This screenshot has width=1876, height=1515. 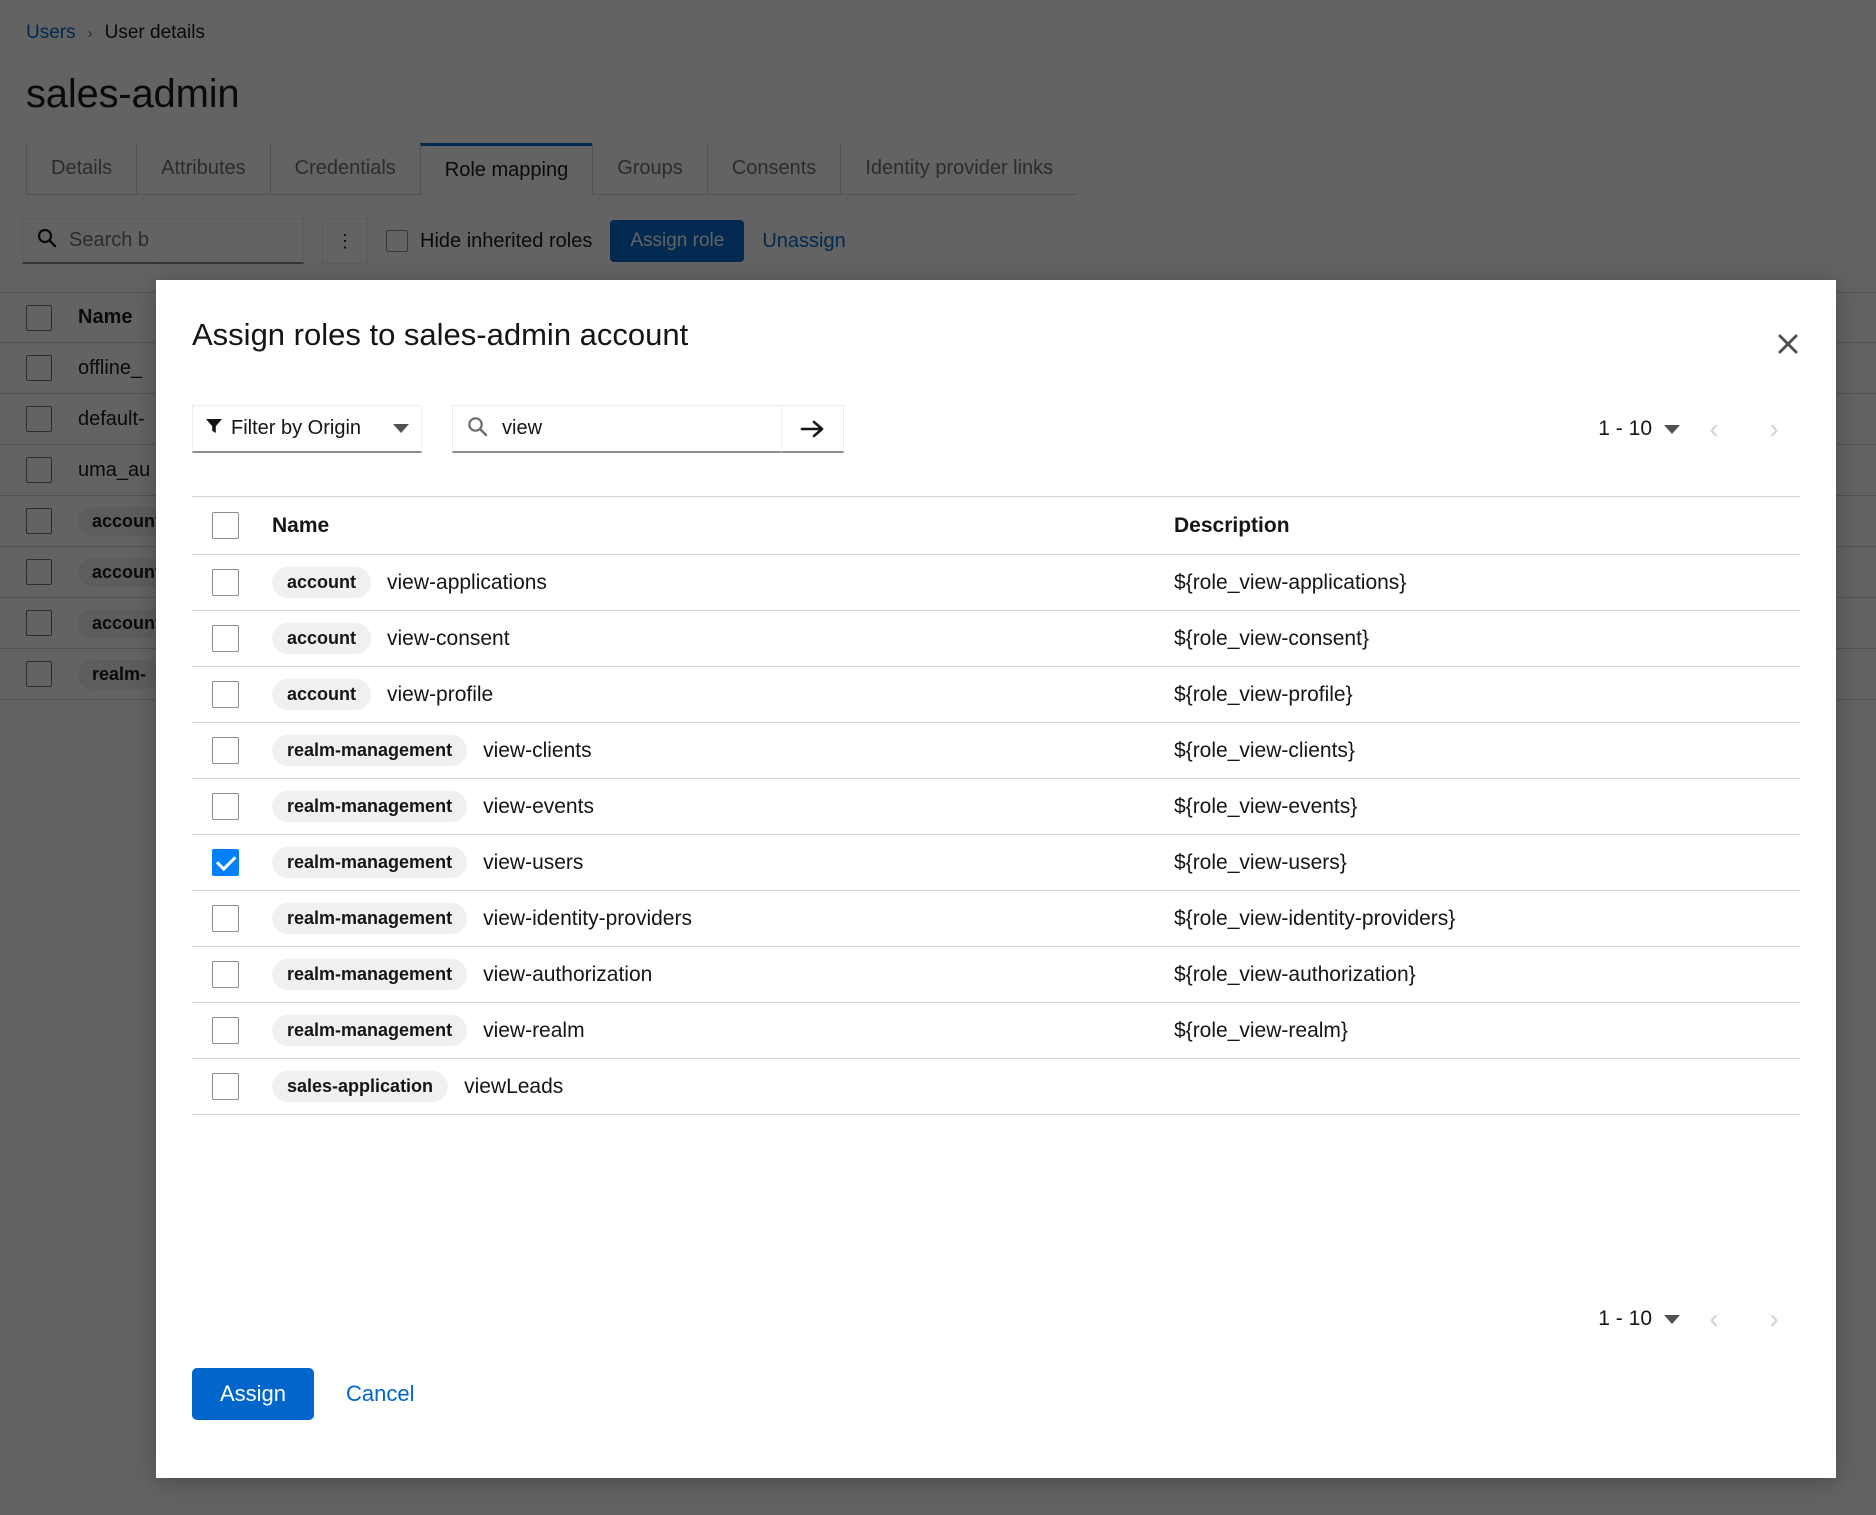 I want to click on row-name-cell: realm-management view-realm, so click(x=723, y=1030).